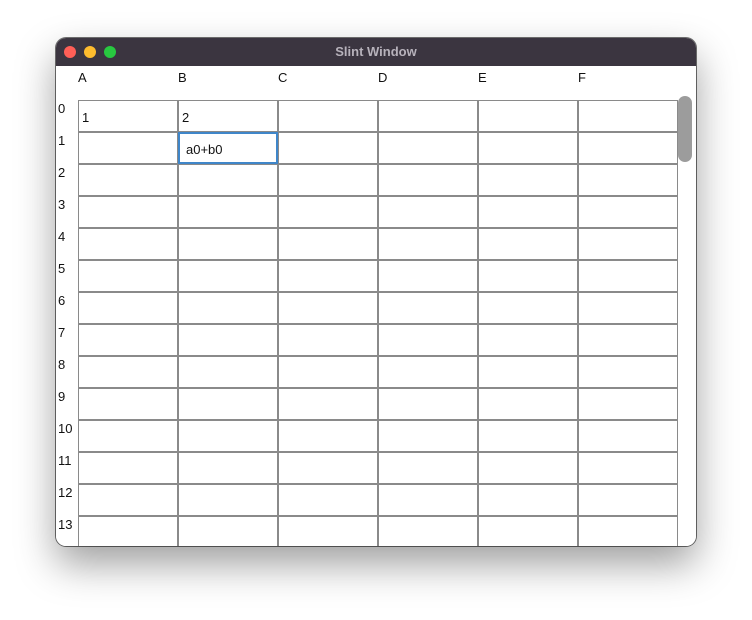 The image size is (752, 620). Describe the element at coordinates (428, 436) in the screenshot. I see `cell-d10` at that location.